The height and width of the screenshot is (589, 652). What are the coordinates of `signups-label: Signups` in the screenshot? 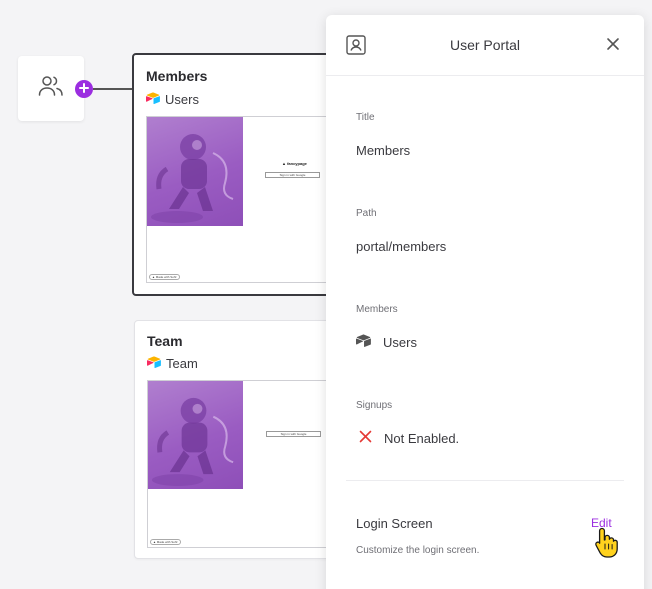 It's located at (374, 405).